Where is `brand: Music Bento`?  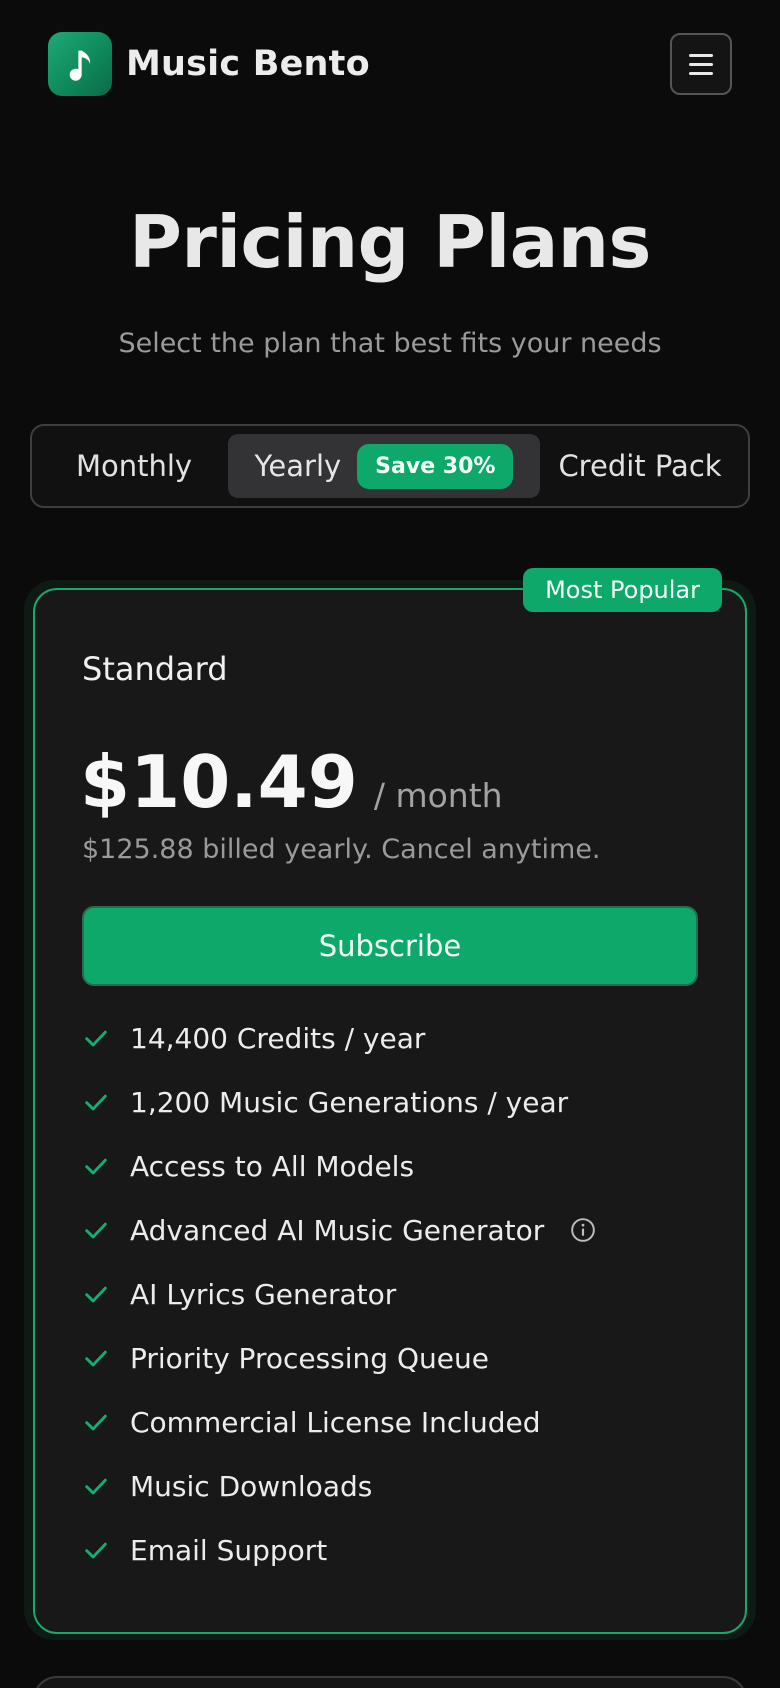
brand: Music Bento is located at coordinates (209, 64).